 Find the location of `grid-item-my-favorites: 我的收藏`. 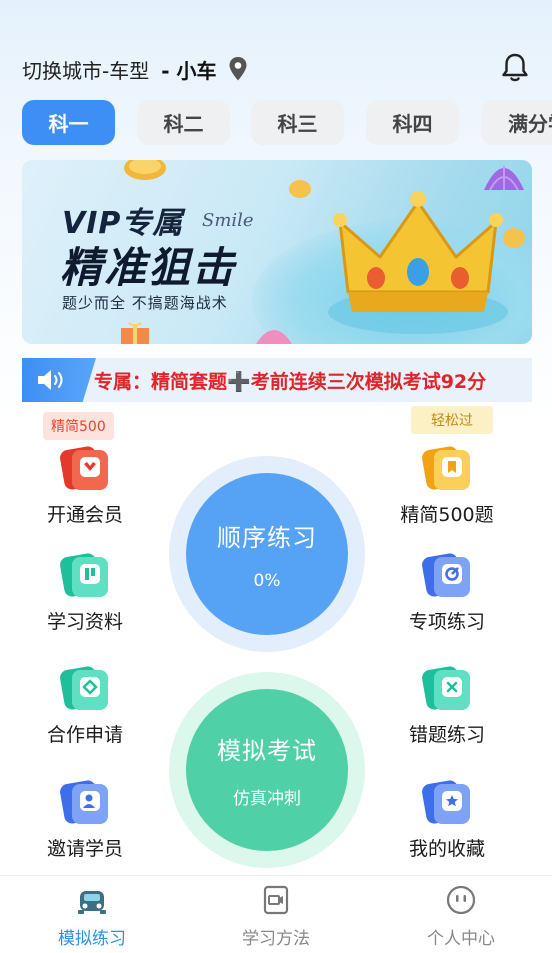

grid-item-my-favorites: 我的收藏 is located at coordinates (447, 819).